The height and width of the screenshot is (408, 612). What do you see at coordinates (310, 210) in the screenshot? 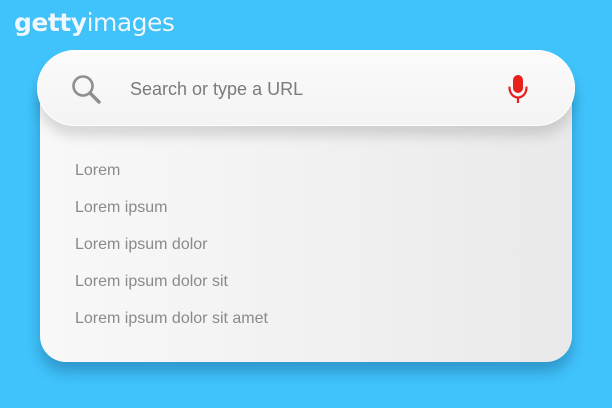
I see `suggestion-item: Lorem ipsum` at bounding box center [310, 210].